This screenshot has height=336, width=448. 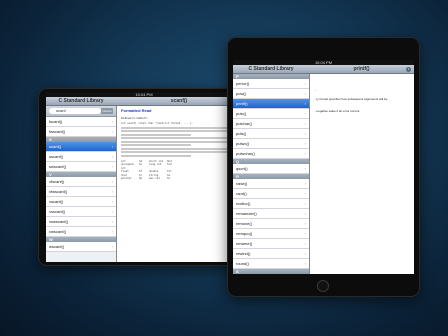 I want to click on list-item-label: vswscanf(), so click(x=59, y=221).